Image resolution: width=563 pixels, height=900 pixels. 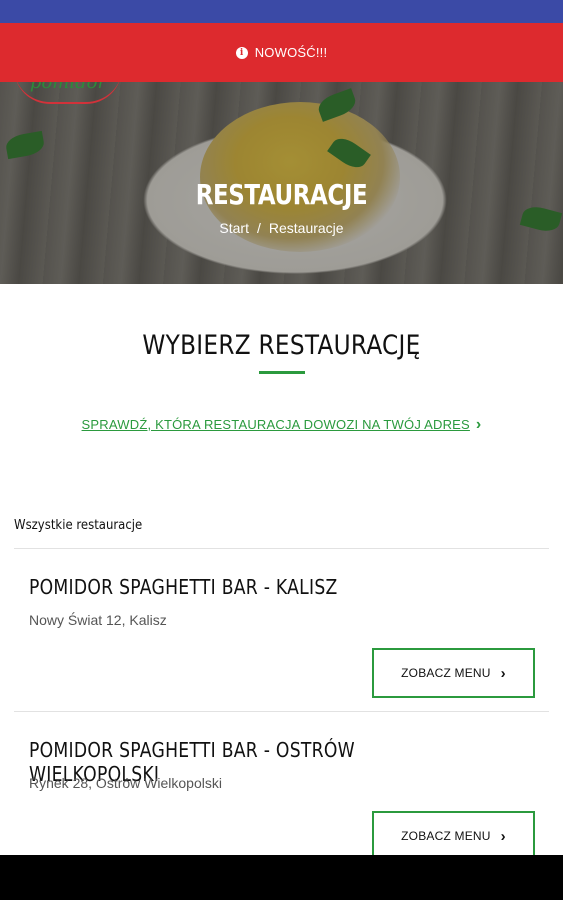 What do you see at coordinates (281, 877) in the screenshot?
I see `navigation-bar` at bounding box center [281, 877].